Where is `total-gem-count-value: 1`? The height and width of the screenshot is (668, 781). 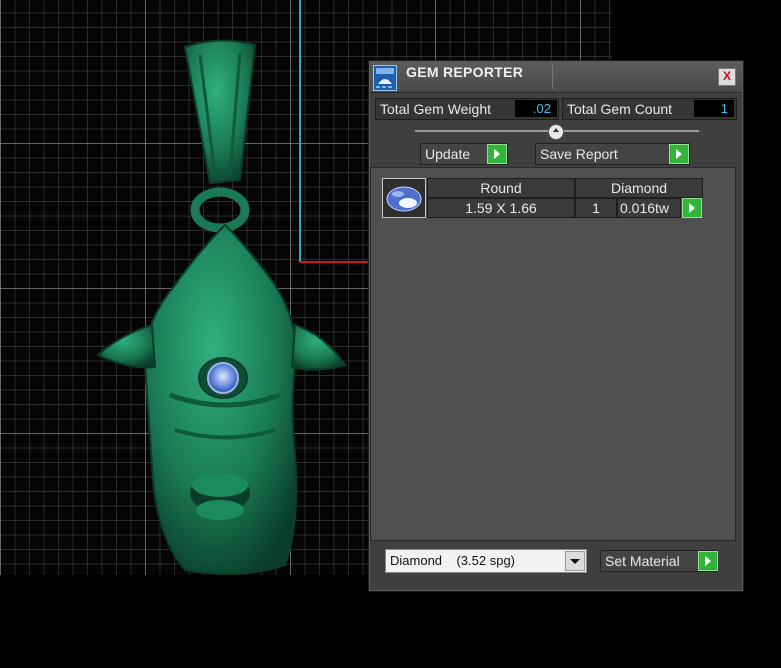 total-gem-count-value: 1 is located at coordinates (714, 108).